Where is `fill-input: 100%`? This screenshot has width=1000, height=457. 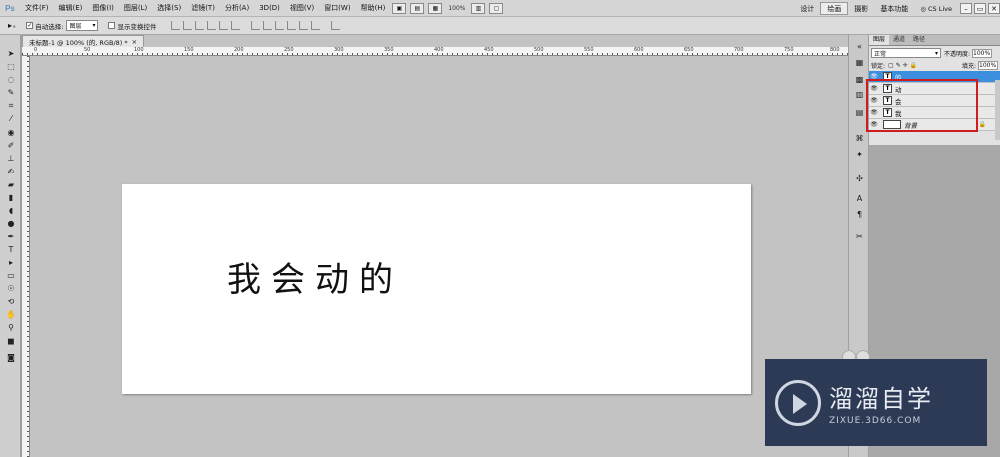
fill-input: 100% is located at coordinates (988, 65).